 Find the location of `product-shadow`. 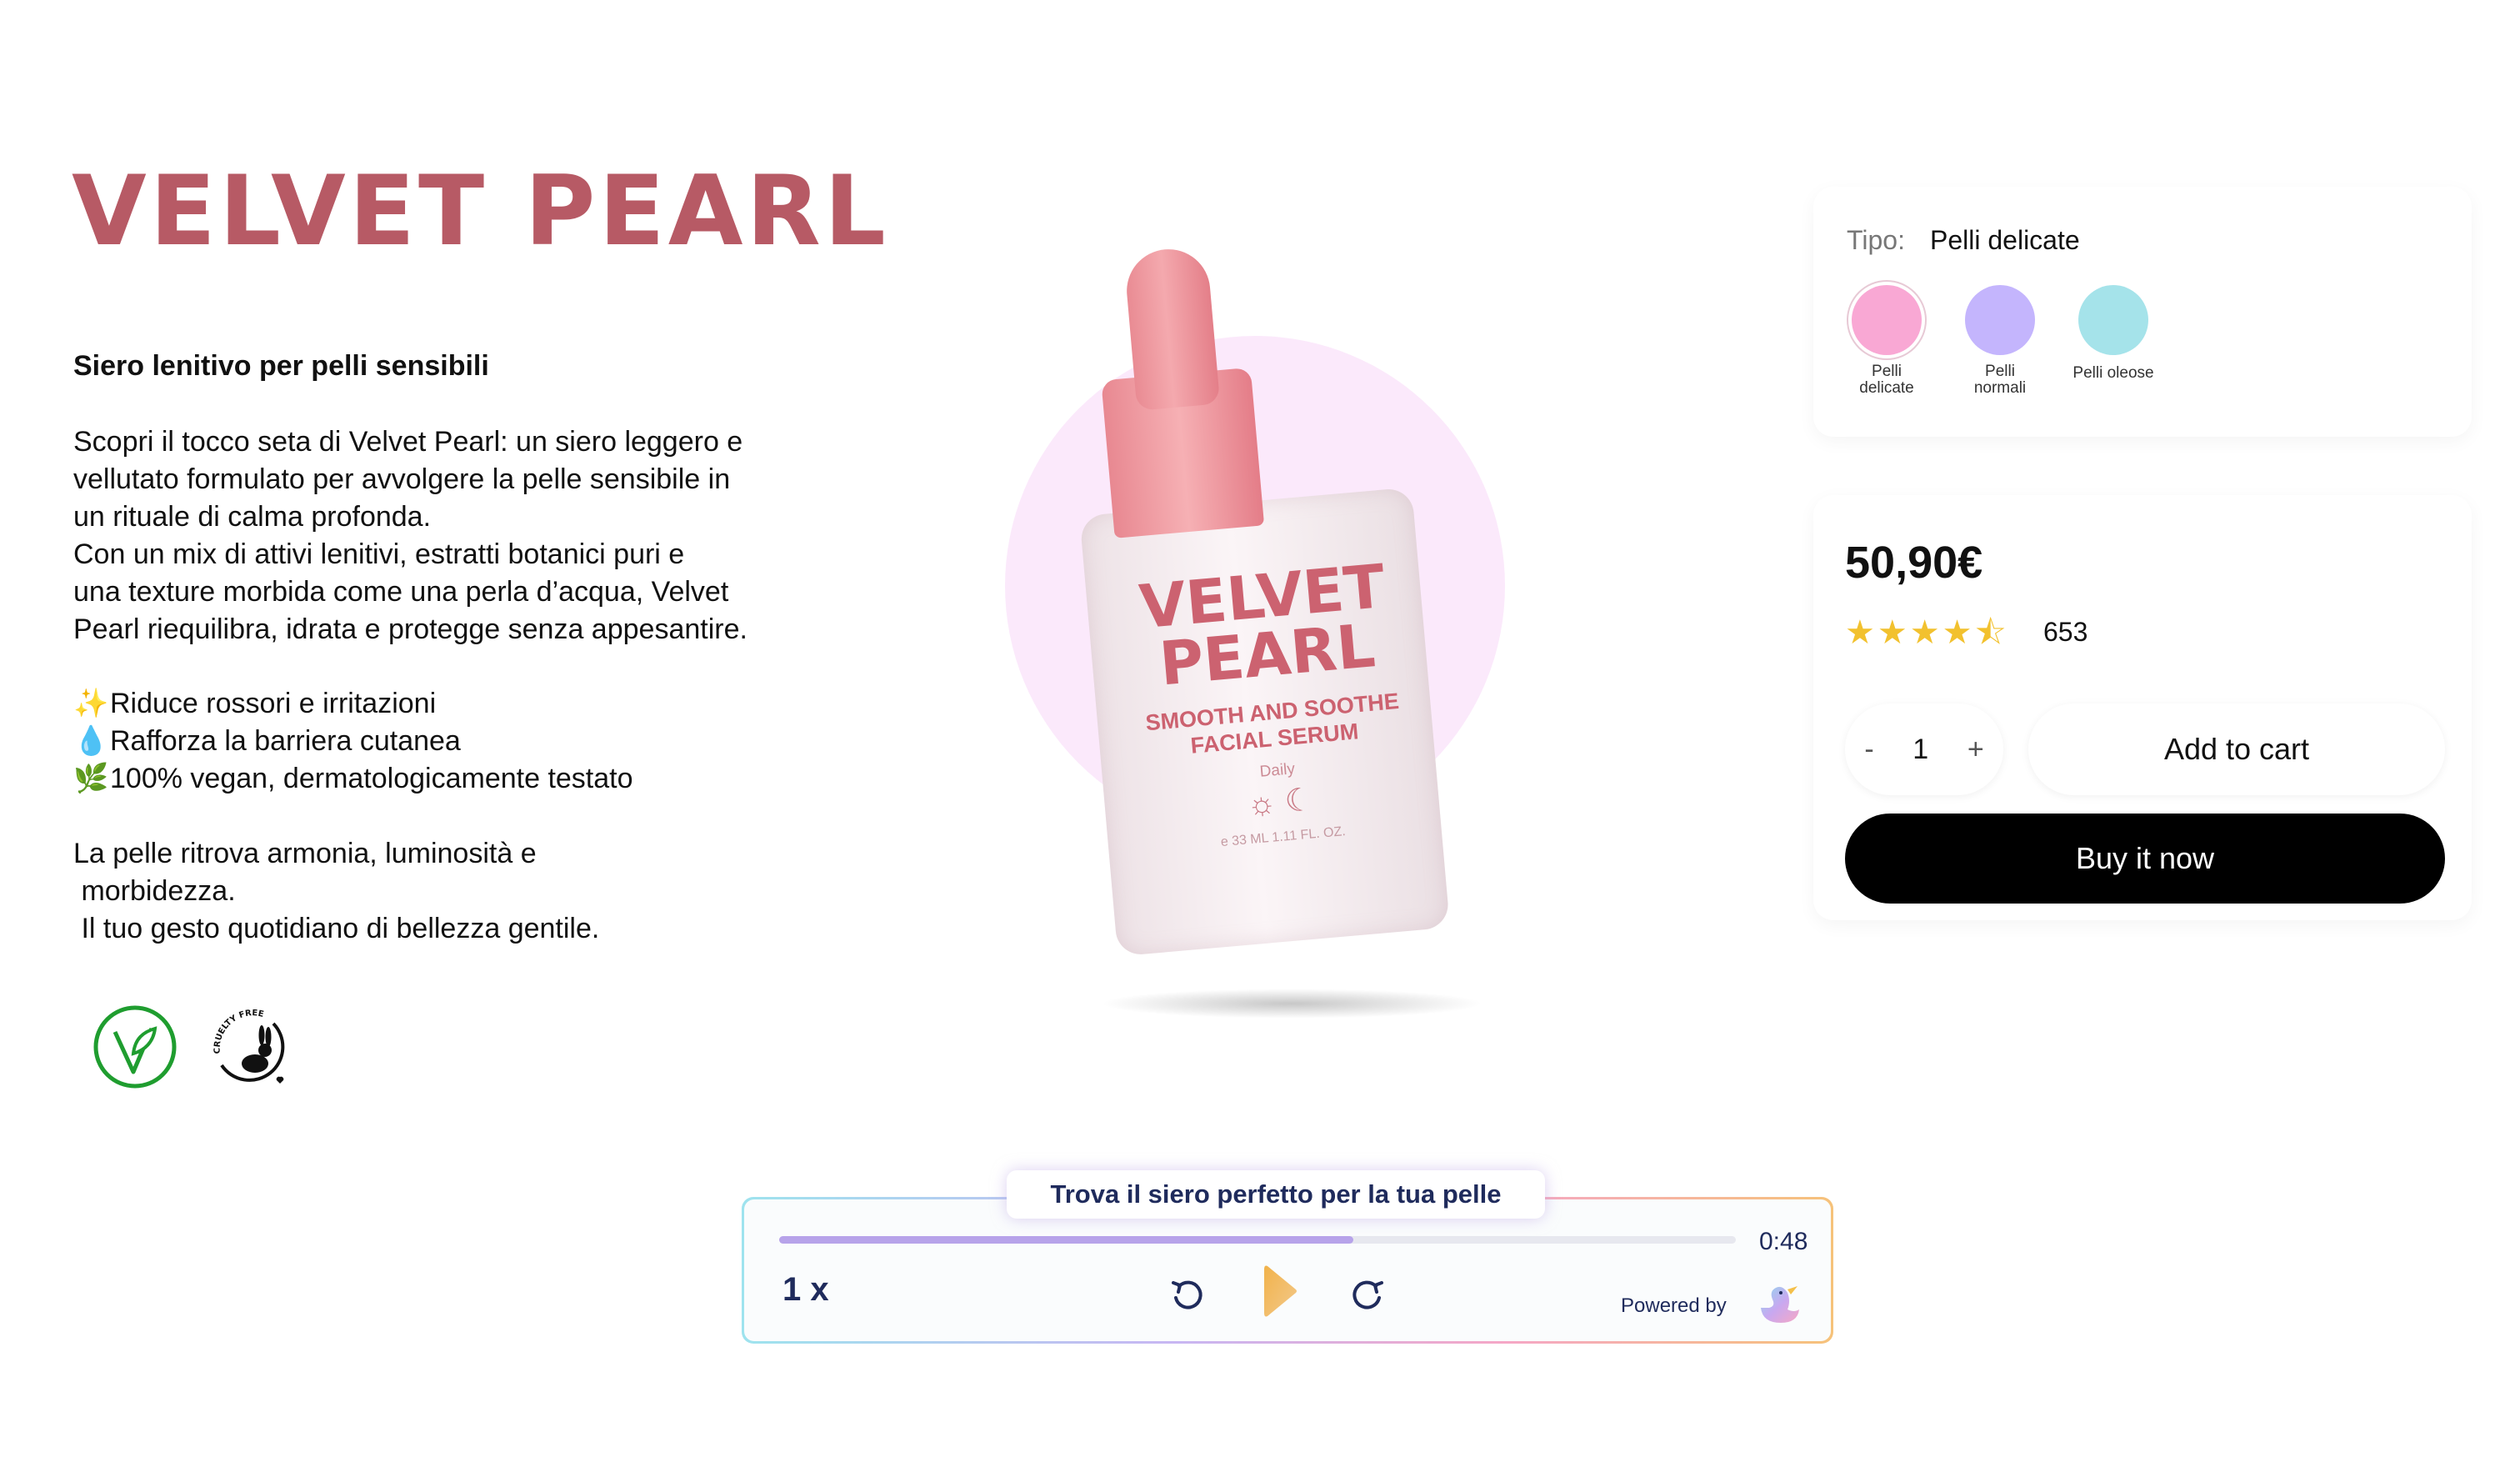

product-shadow is located at coordinates (1291, 1004).